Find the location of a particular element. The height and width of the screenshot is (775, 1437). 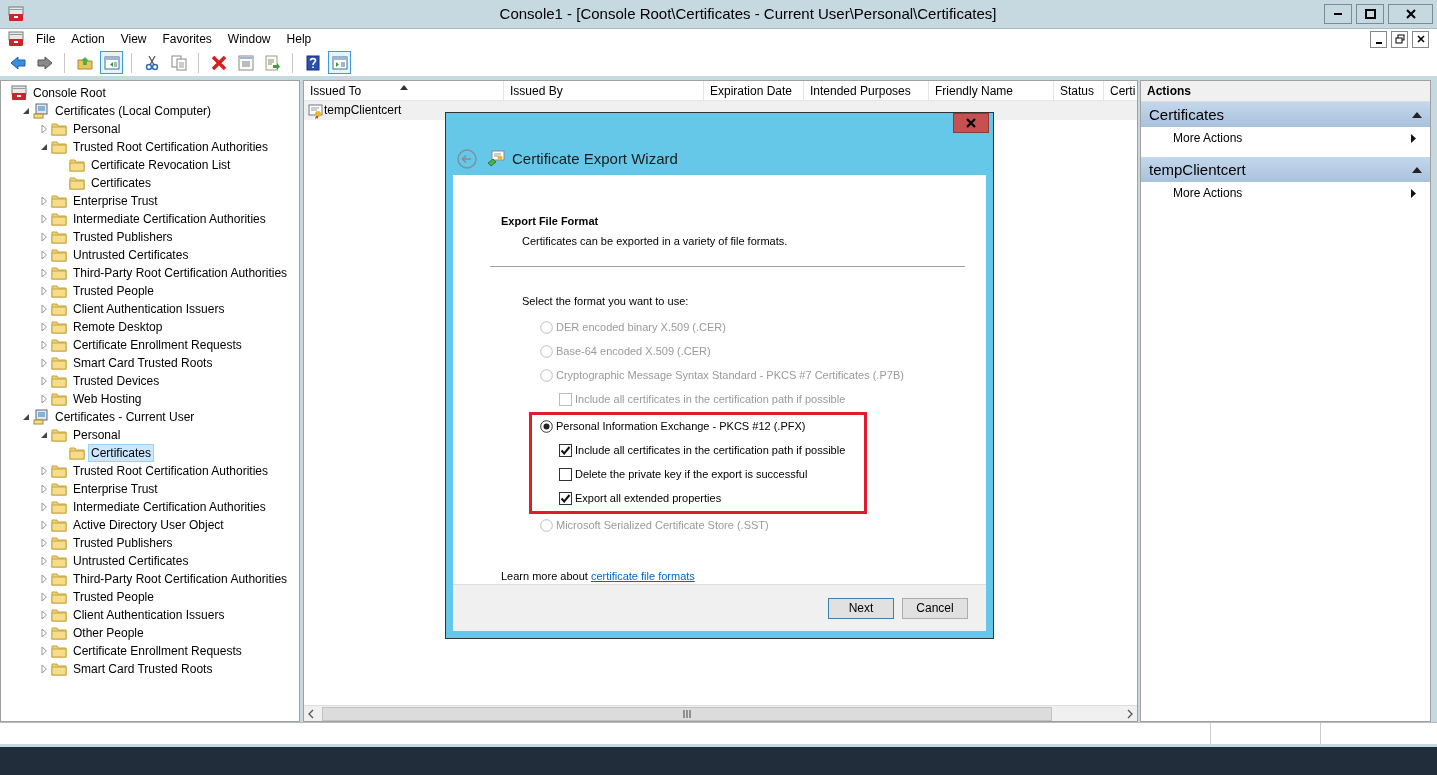

option-label: Export all extended properties is located at coordinates (648, 499).